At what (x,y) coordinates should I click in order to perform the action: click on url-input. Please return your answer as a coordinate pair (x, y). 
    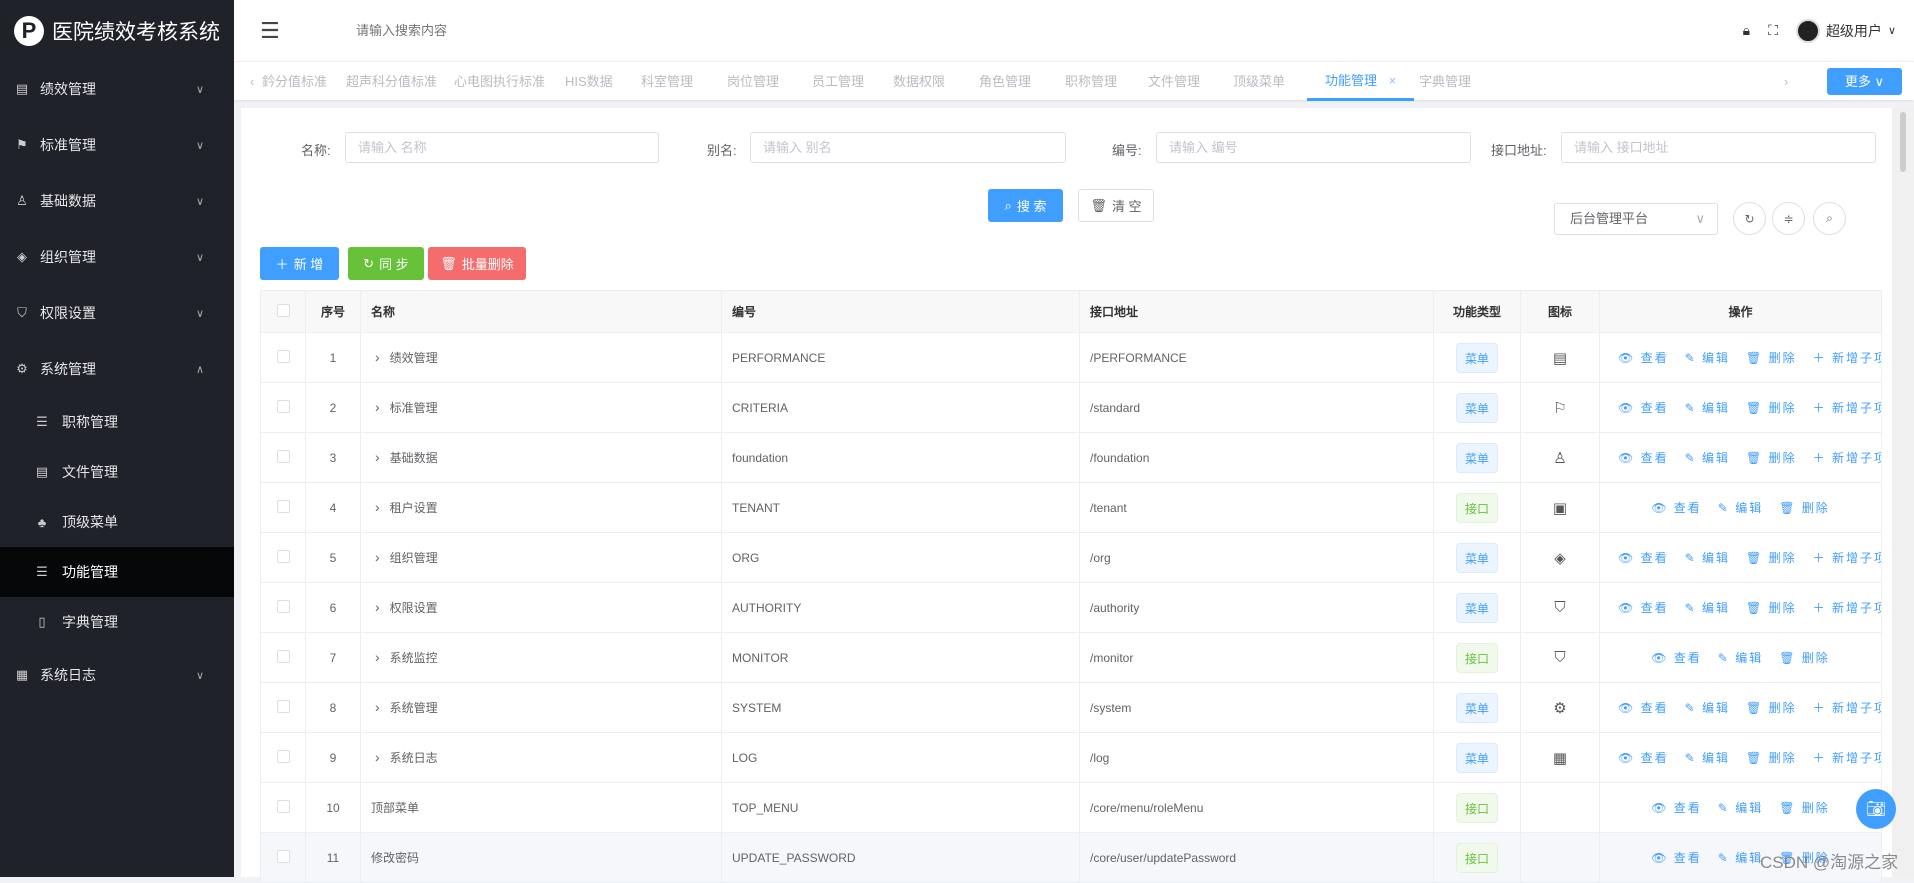
    Looking at the image, I should click on (1718, 147).